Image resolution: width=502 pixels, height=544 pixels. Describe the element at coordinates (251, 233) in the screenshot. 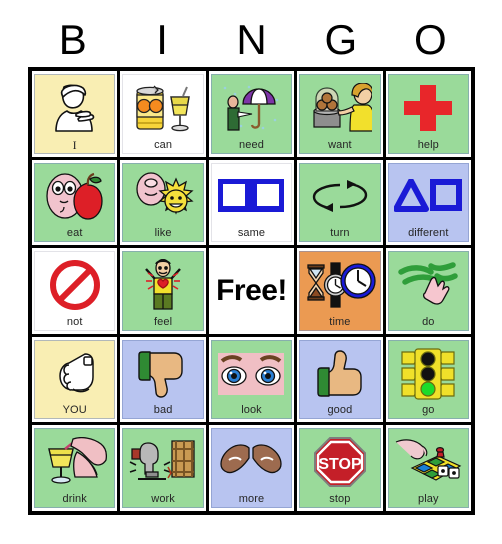

I see `symbol-label: same` at that location.